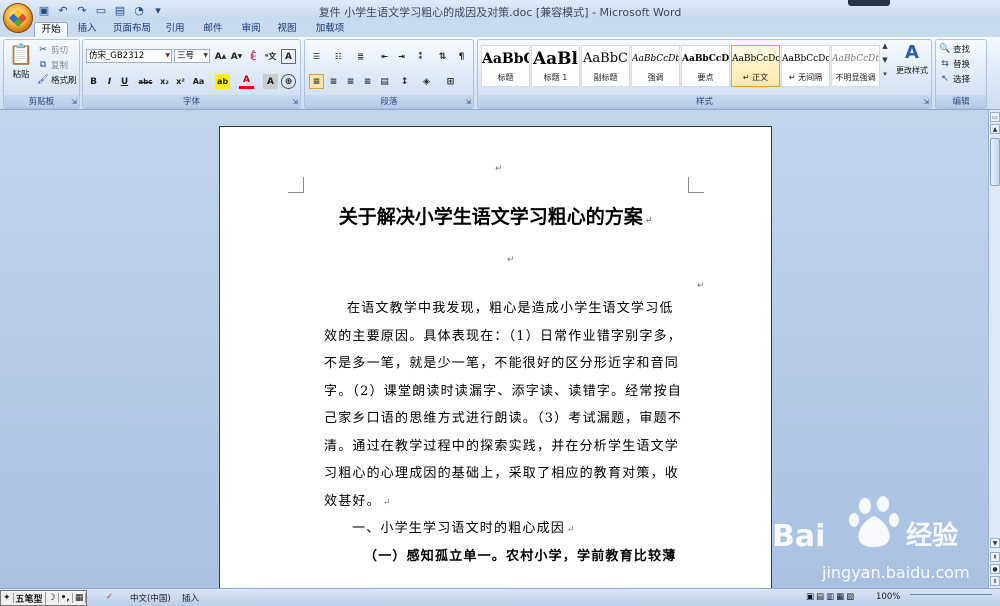 This screenshot has width=1000, height=606. What do you see at coordinates (43, 65) in the screenshot?
I see `copy-icon: ⧉` at bounding box center [43, 65].